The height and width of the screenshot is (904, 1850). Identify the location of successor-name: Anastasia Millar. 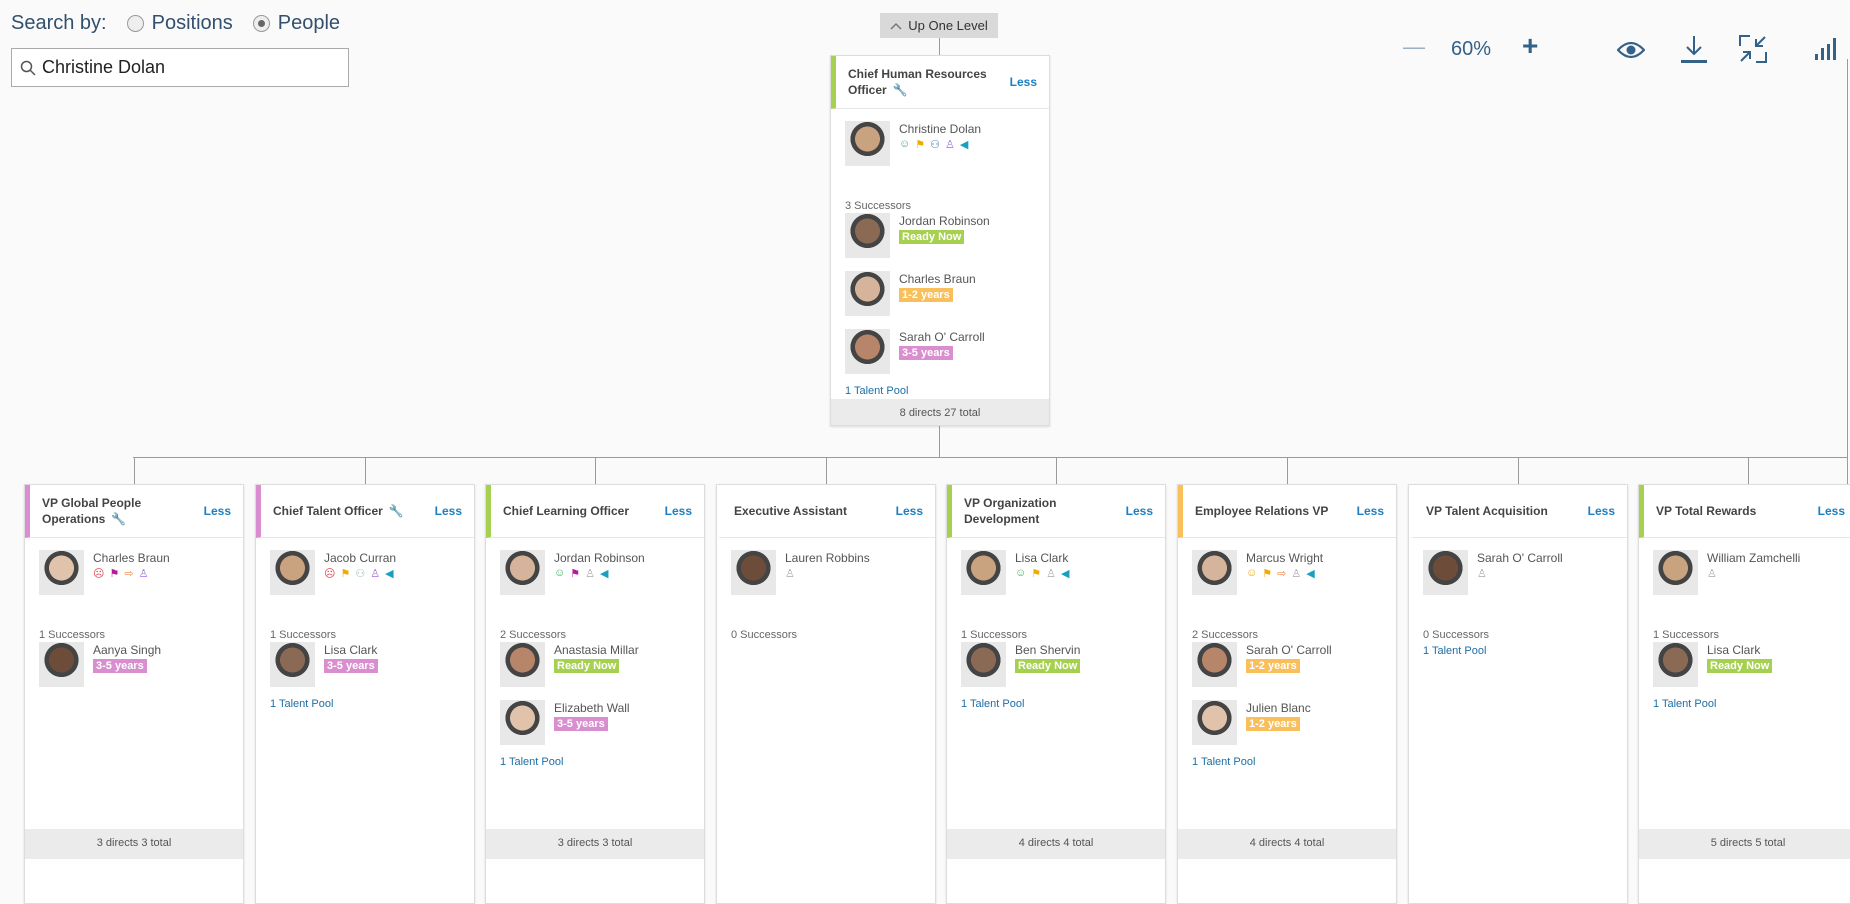
(596, 650).